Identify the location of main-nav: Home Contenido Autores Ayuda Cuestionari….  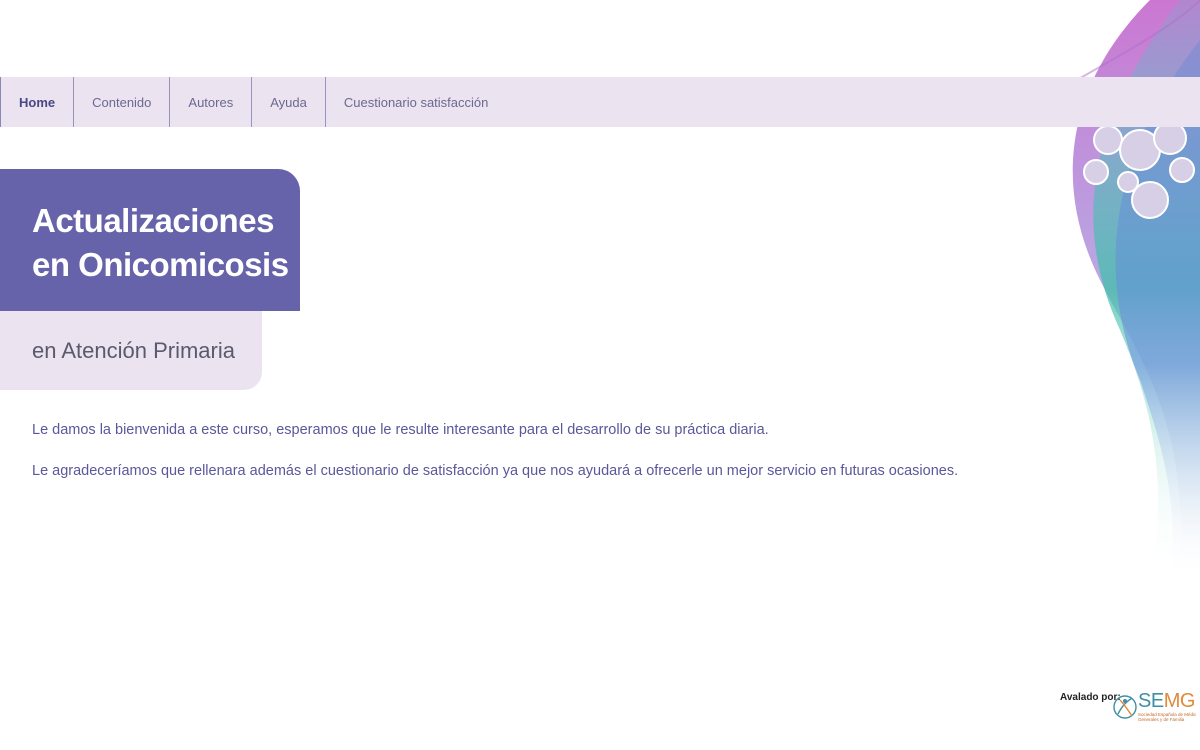
(600, 102).